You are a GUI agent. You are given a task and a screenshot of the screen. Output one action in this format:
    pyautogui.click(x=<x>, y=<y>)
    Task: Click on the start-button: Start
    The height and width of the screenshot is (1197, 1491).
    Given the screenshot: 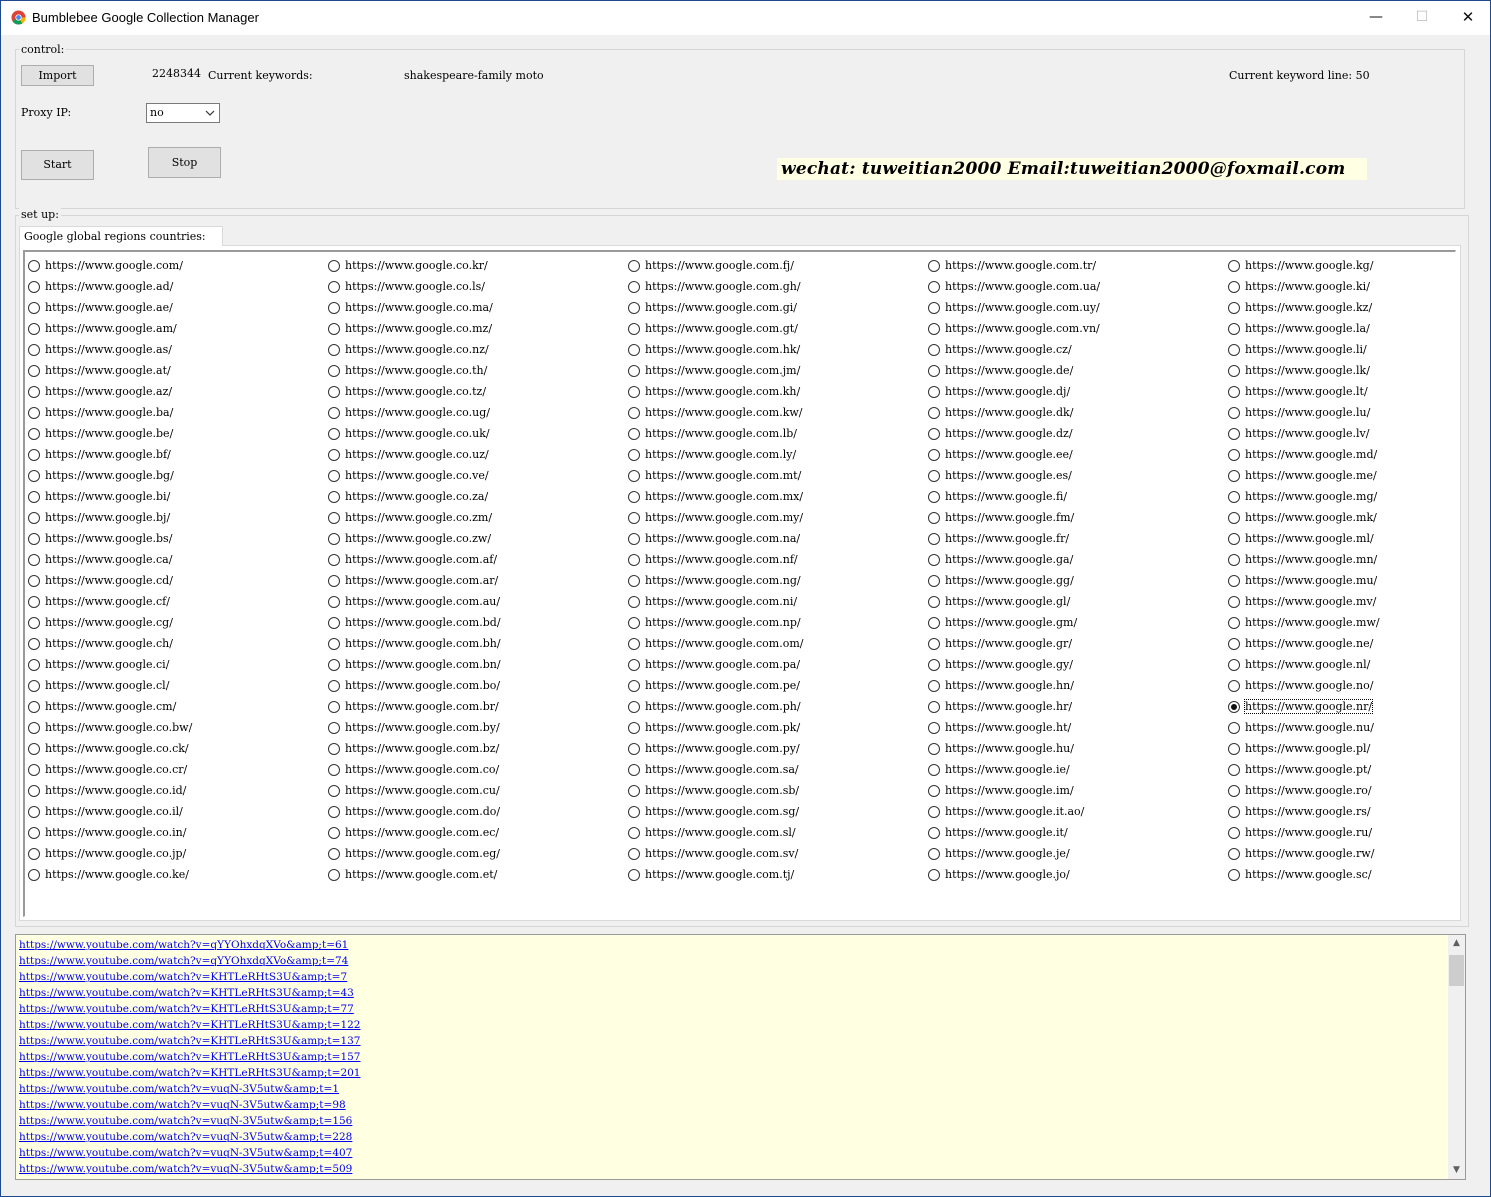 What is the action you would take?
    pyautogui.click(x=57, y=165)
    